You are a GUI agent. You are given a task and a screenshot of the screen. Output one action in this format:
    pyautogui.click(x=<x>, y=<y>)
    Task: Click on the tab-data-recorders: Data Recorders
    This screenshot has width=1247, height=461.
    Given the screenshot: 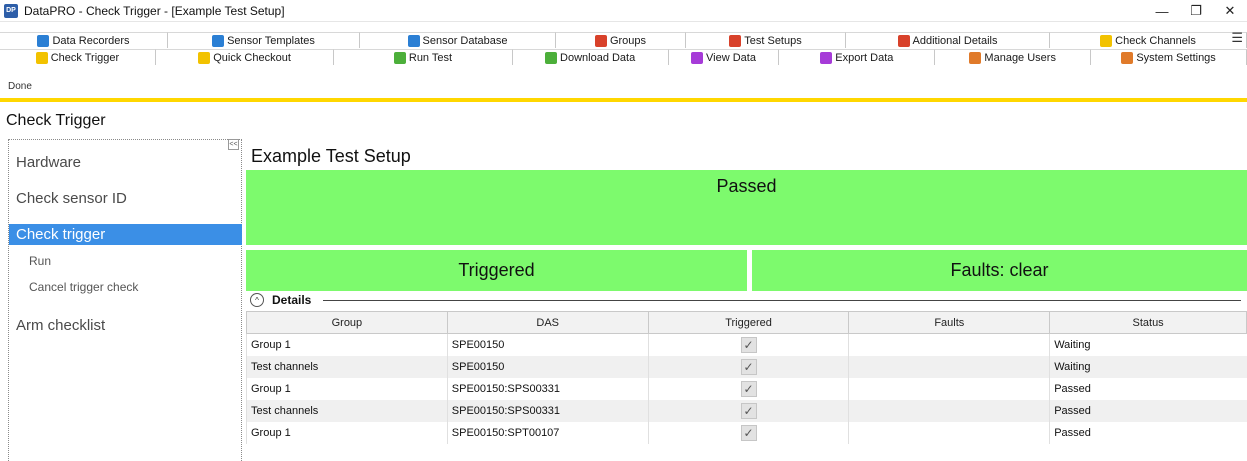 What is the action you would take?
    pyautogui.click(x=84, y=40)
    